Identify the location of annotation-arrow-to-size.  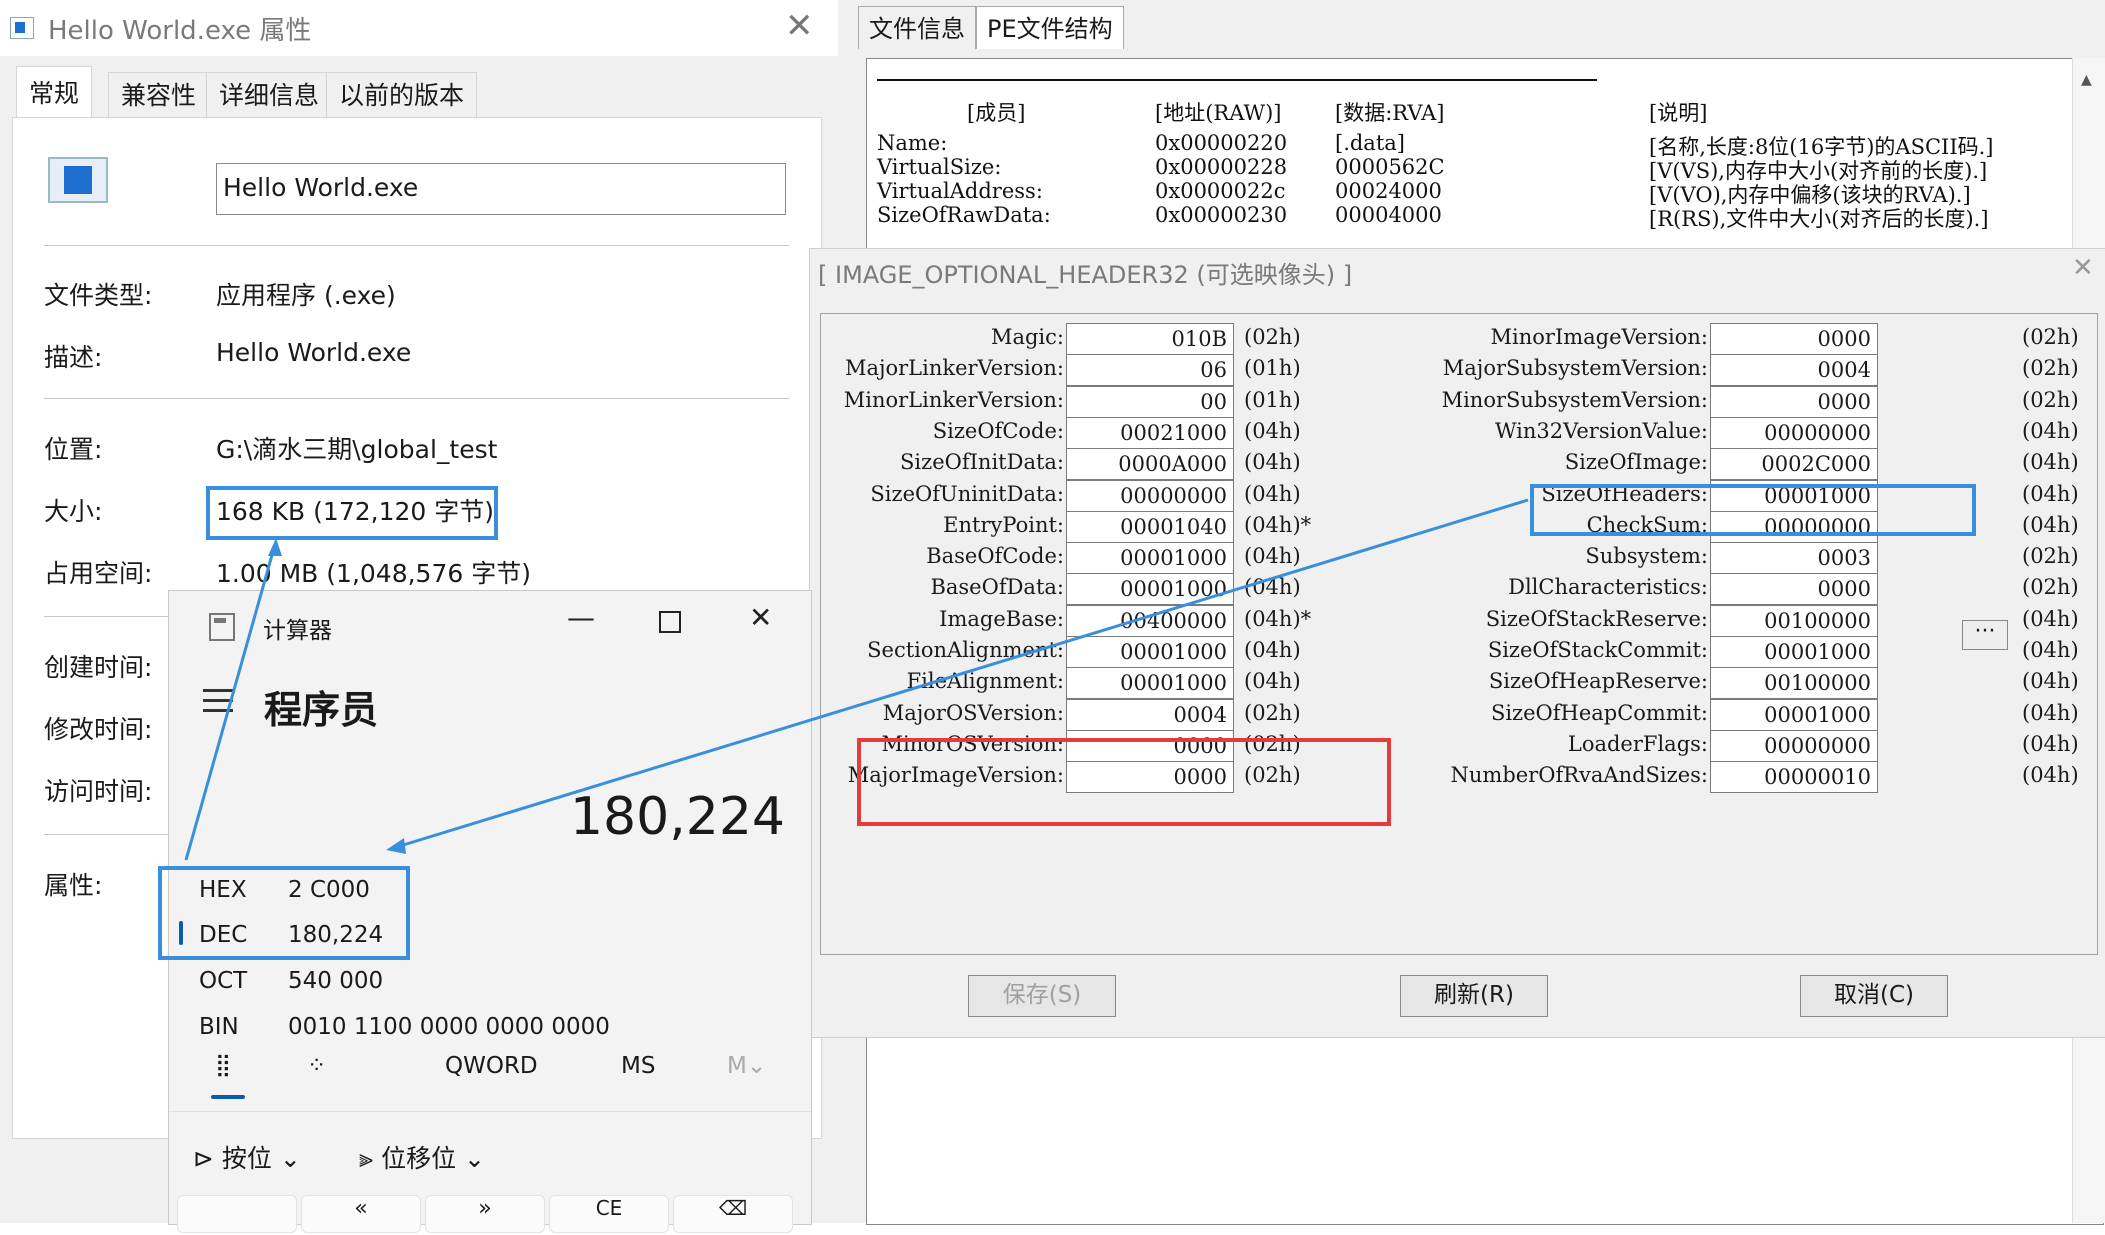
(230, 704).